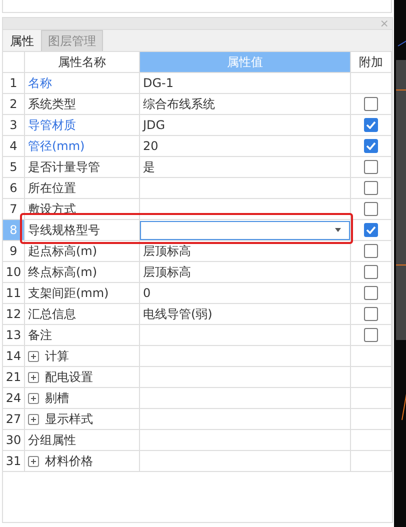 The width and height of the screenshot is (406, 527). What do you see at coordinates (14, 146) in the screenshot?
I see `row-number: 4` at bounding box center [14, 146].